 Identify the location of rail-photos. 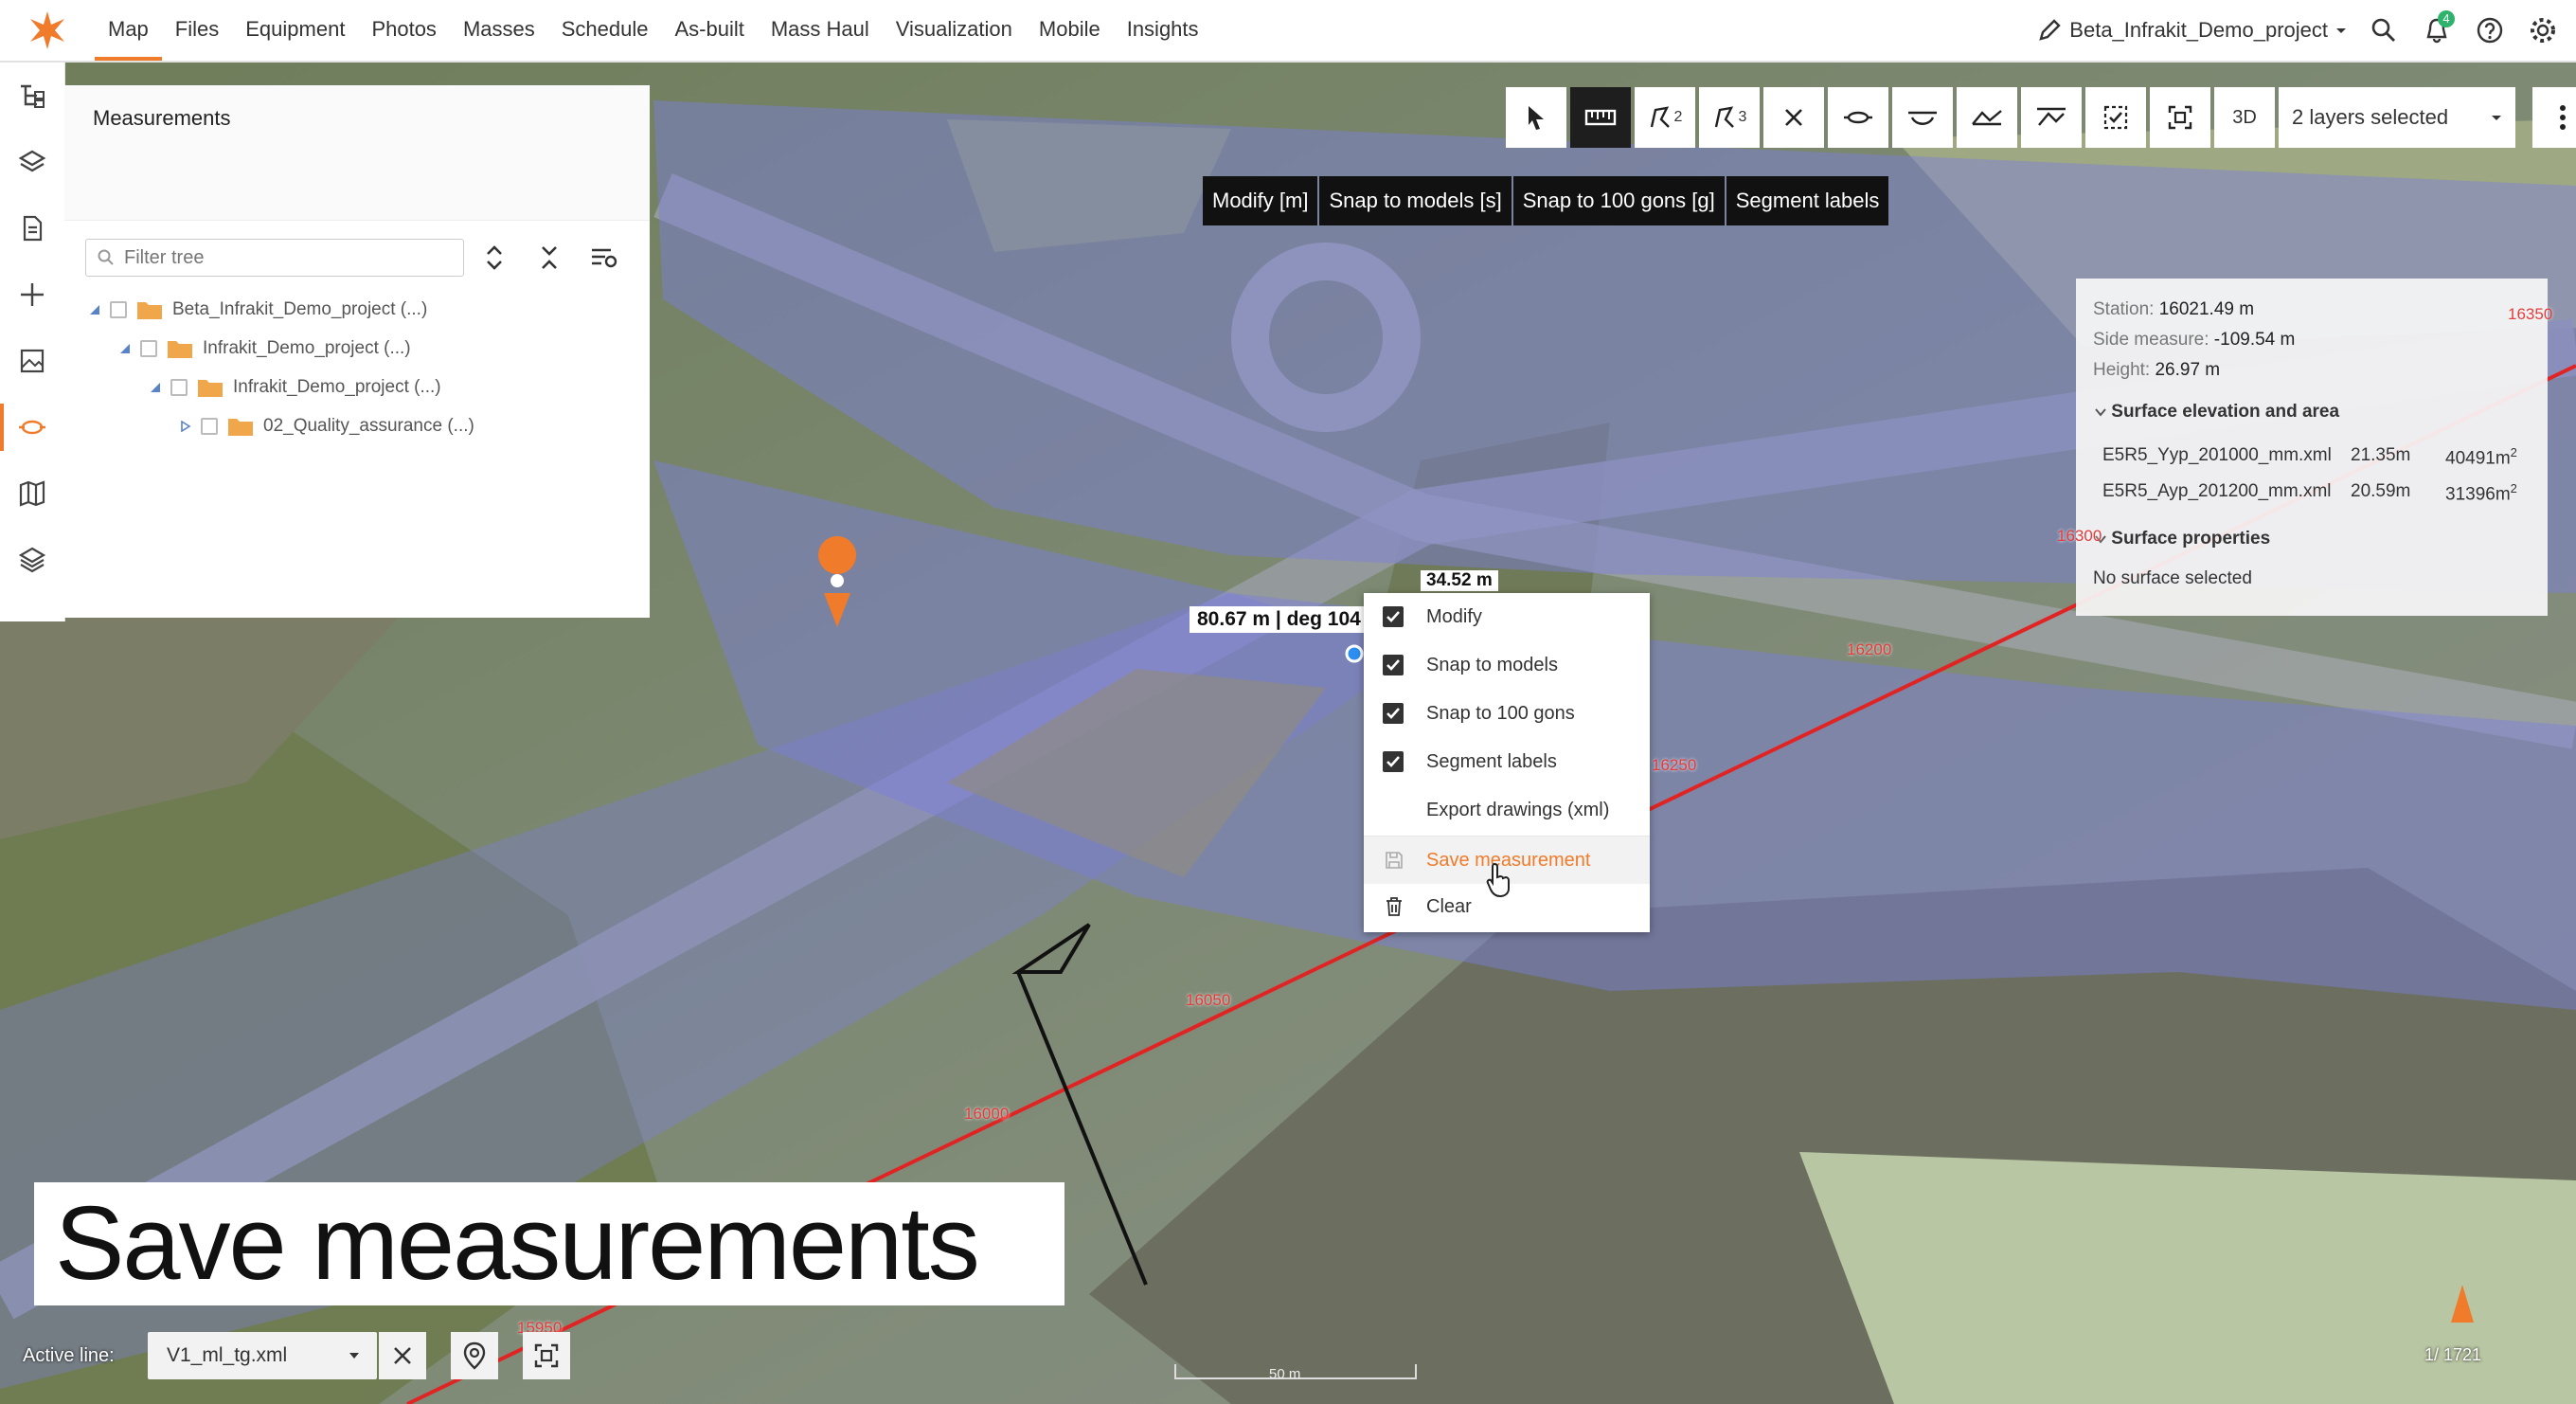
(32, 361).